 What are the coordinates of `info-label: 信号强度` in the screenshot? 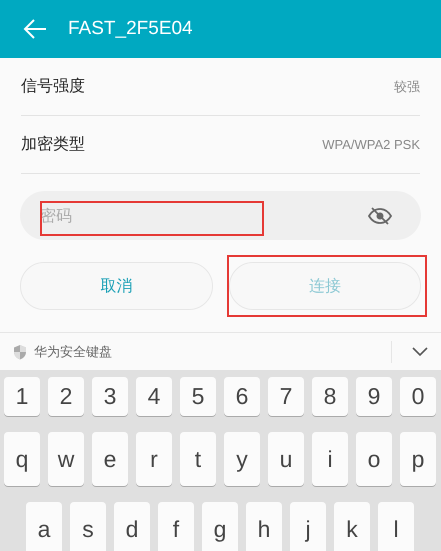 It's located at (53, 86).